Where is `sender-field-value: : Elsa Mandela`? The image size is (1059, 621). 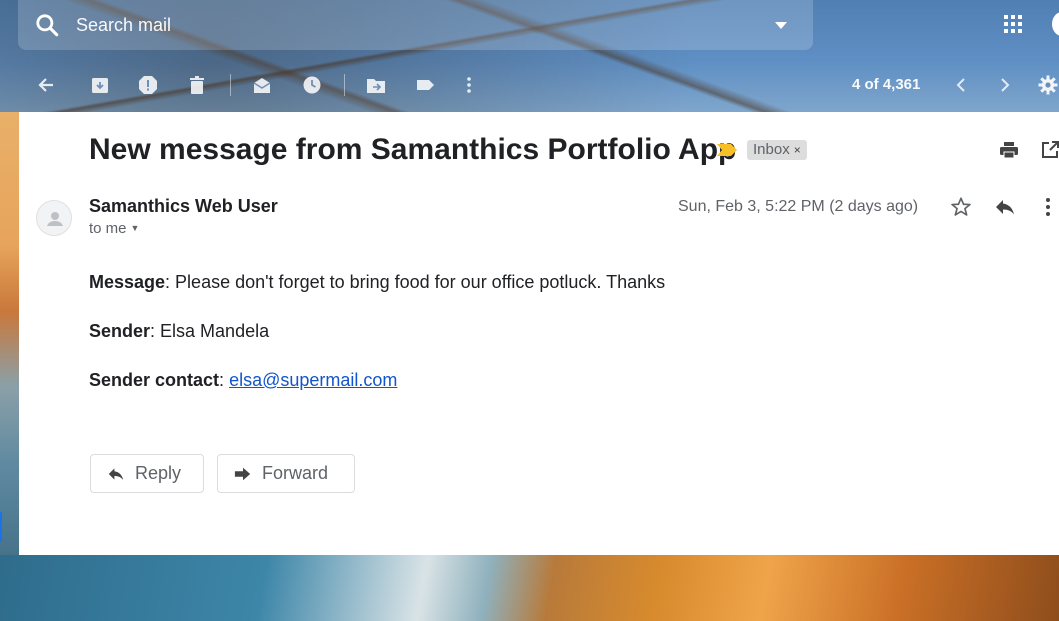
sender-field-value: : Elsa Mandela is located at coordinates (210, 331).